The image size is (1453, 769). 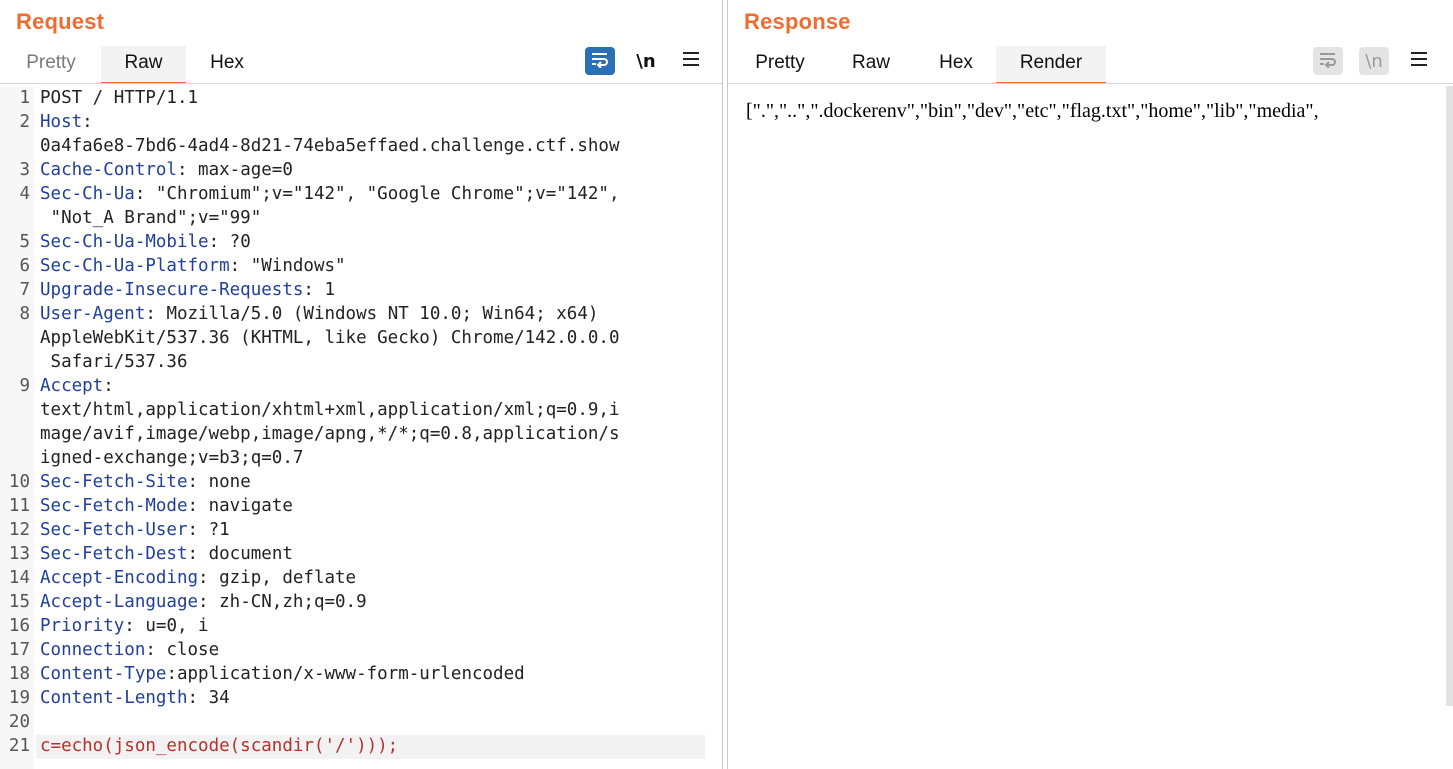 What do you see at coordinates (19, 578) in the screenshot?
I see `line-number: 14` at bounding box center [19, 578].